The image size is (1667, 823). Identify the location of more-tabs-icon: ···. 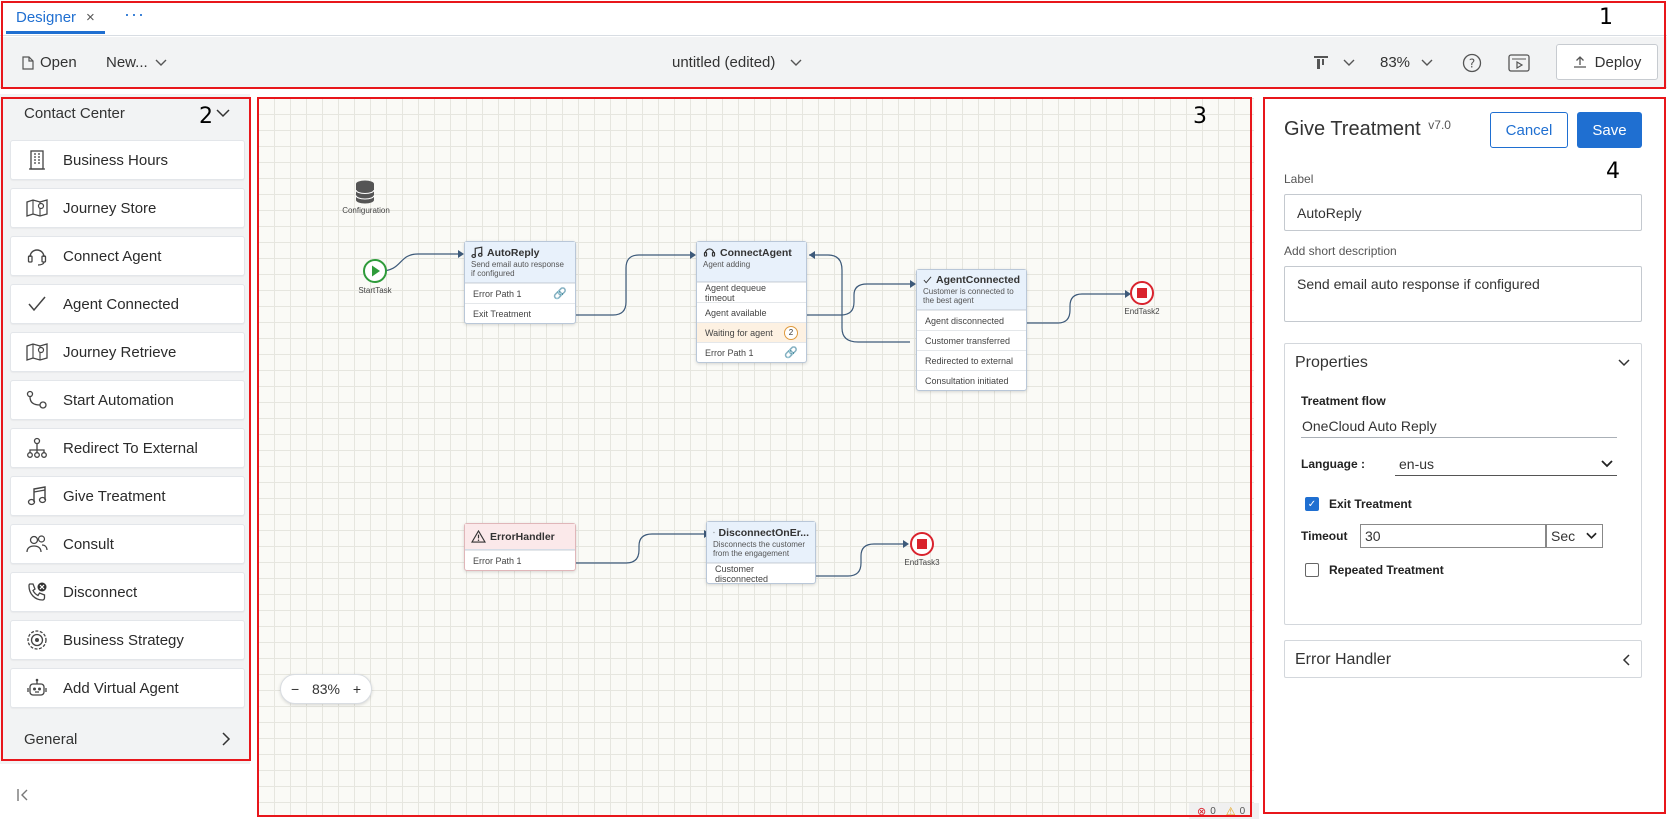
(134, 14).